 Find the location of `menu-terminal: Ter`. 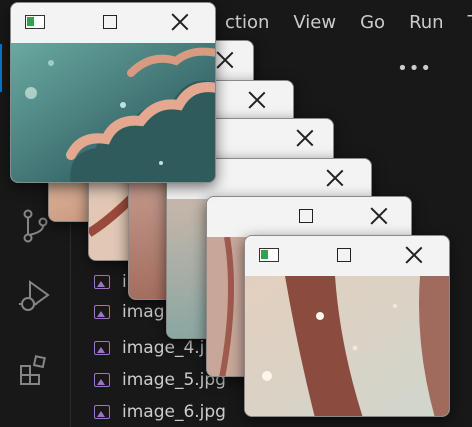

menu-terminal: Ter is located at coordinates (464, 22).